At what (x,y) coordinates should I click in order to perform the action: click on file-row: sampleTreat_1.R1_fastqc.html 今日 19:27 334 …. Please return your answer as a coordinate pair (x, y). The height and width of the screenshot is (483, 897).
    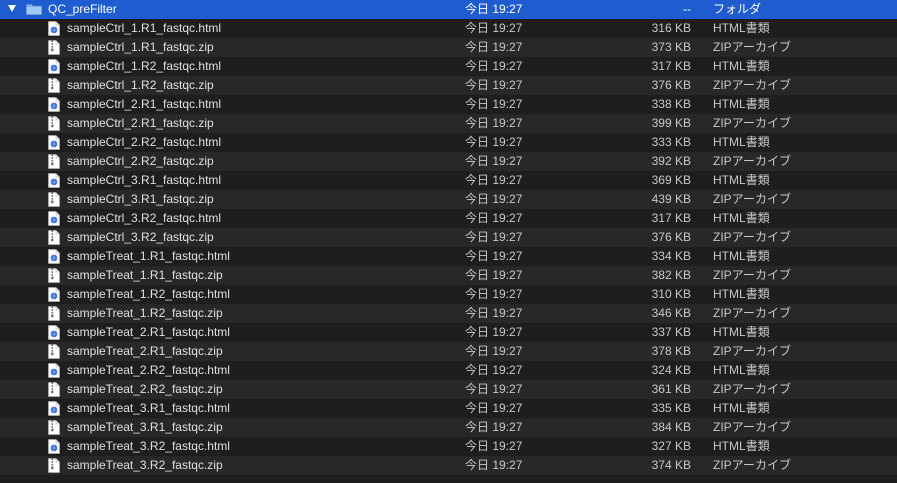
    Looking at the image, I should click on (448, 256).